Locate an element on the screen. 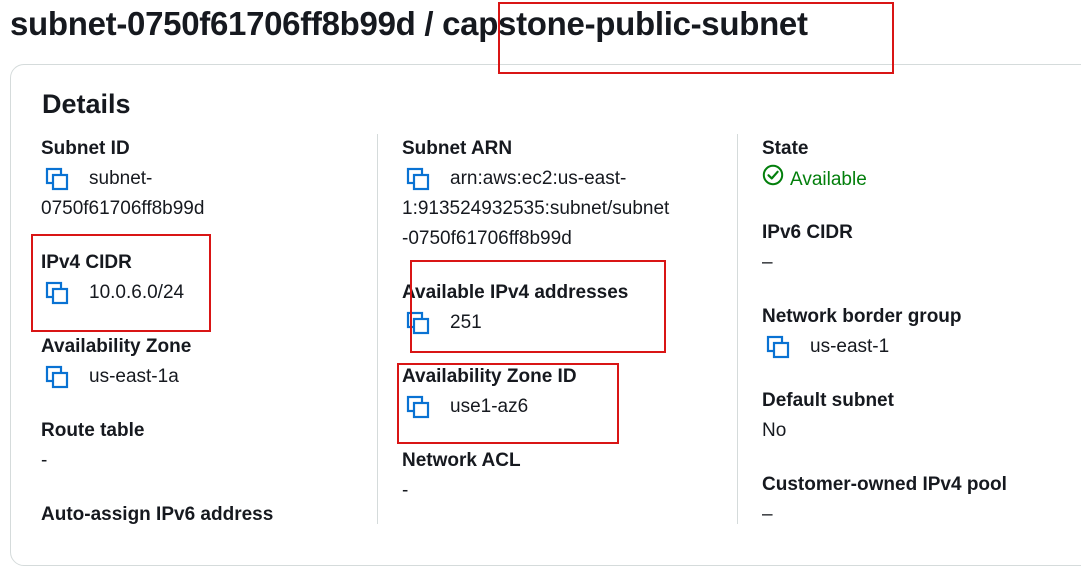  default-subnet-label: Default subnet is located at coordinates (828, 400).